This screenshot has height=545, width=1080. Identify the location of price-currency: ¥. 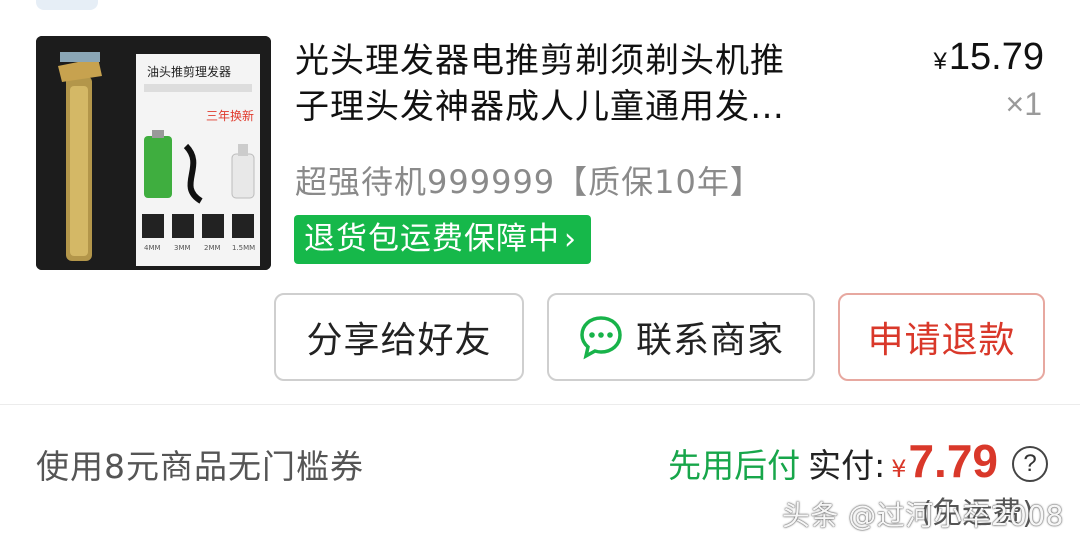
(940, 61).